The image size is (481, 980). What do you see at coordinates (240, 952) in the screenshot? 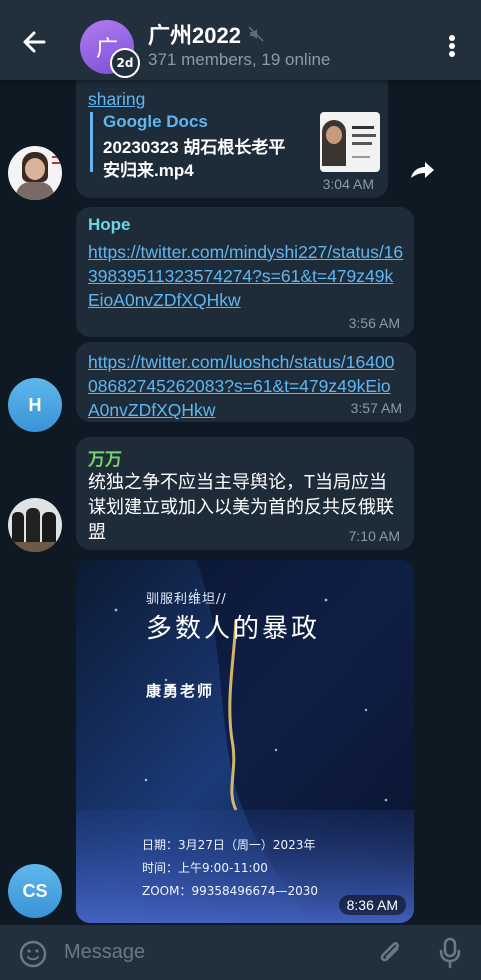
I see `message-input-bar: Message` at bounding box center [240, 952].